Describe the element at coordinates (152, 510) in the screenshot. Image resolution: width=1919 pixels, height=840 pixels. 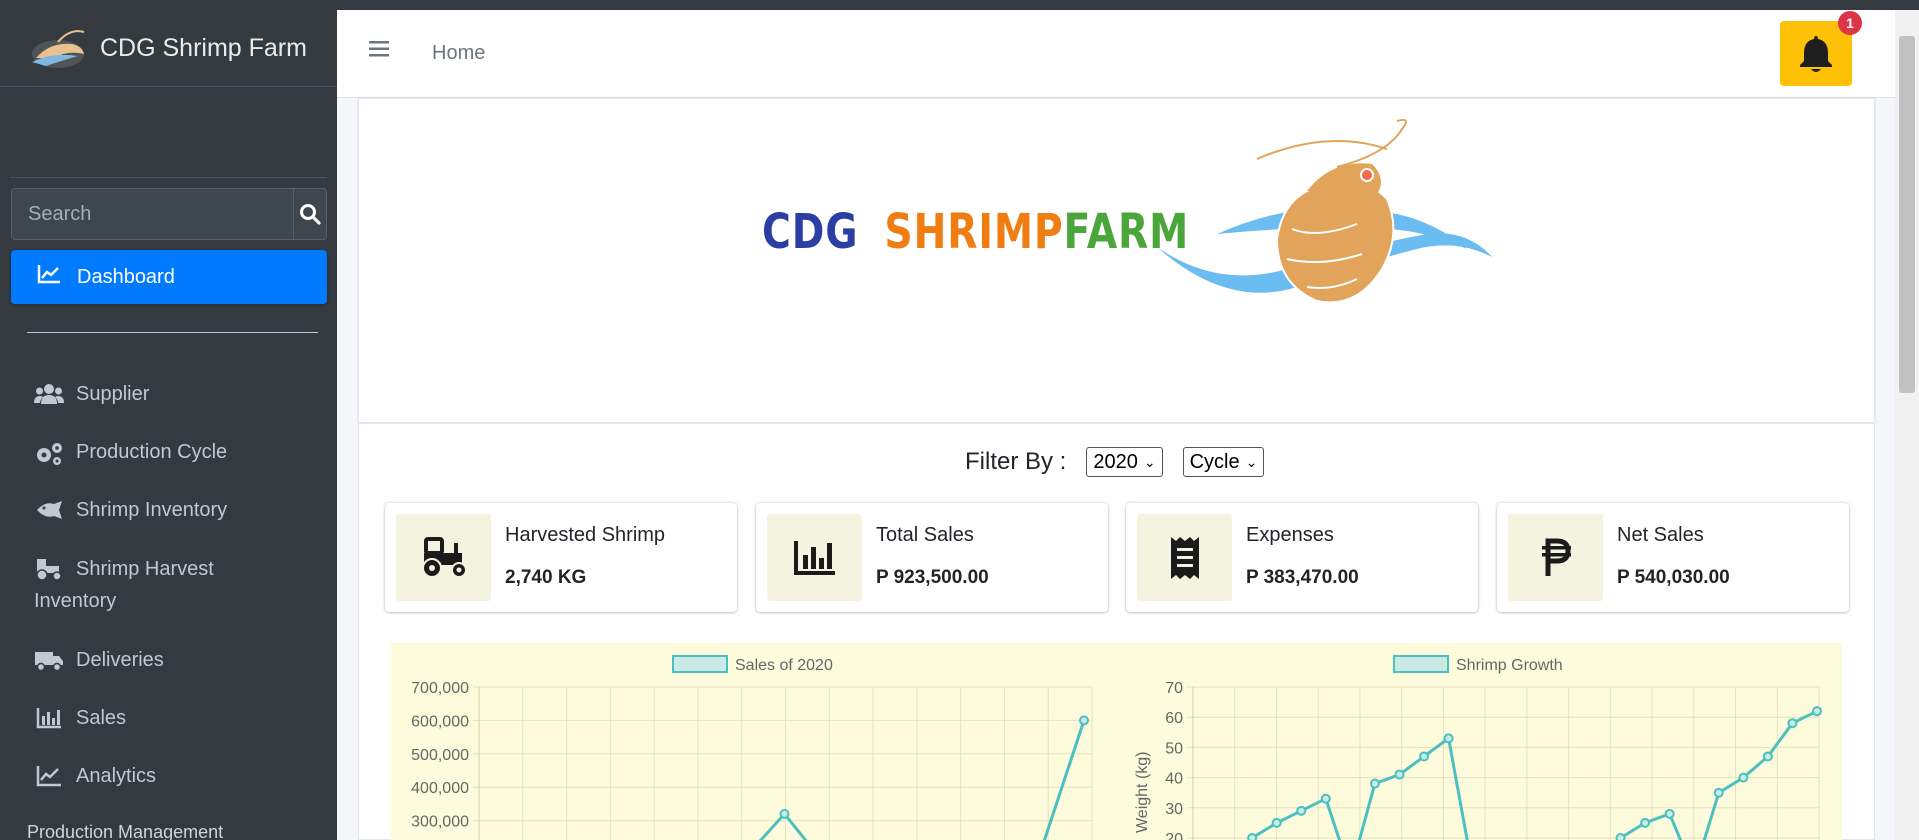
I see `sidebar-item-label: Shrimp Inventory` at that location.